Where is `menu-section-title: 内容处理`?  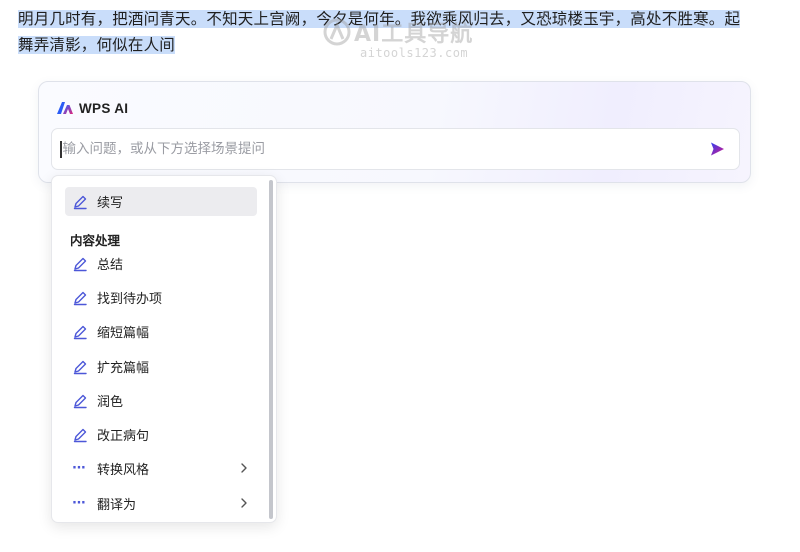
menu-section-title: 内容处理 is located at coordinates (95, 240).